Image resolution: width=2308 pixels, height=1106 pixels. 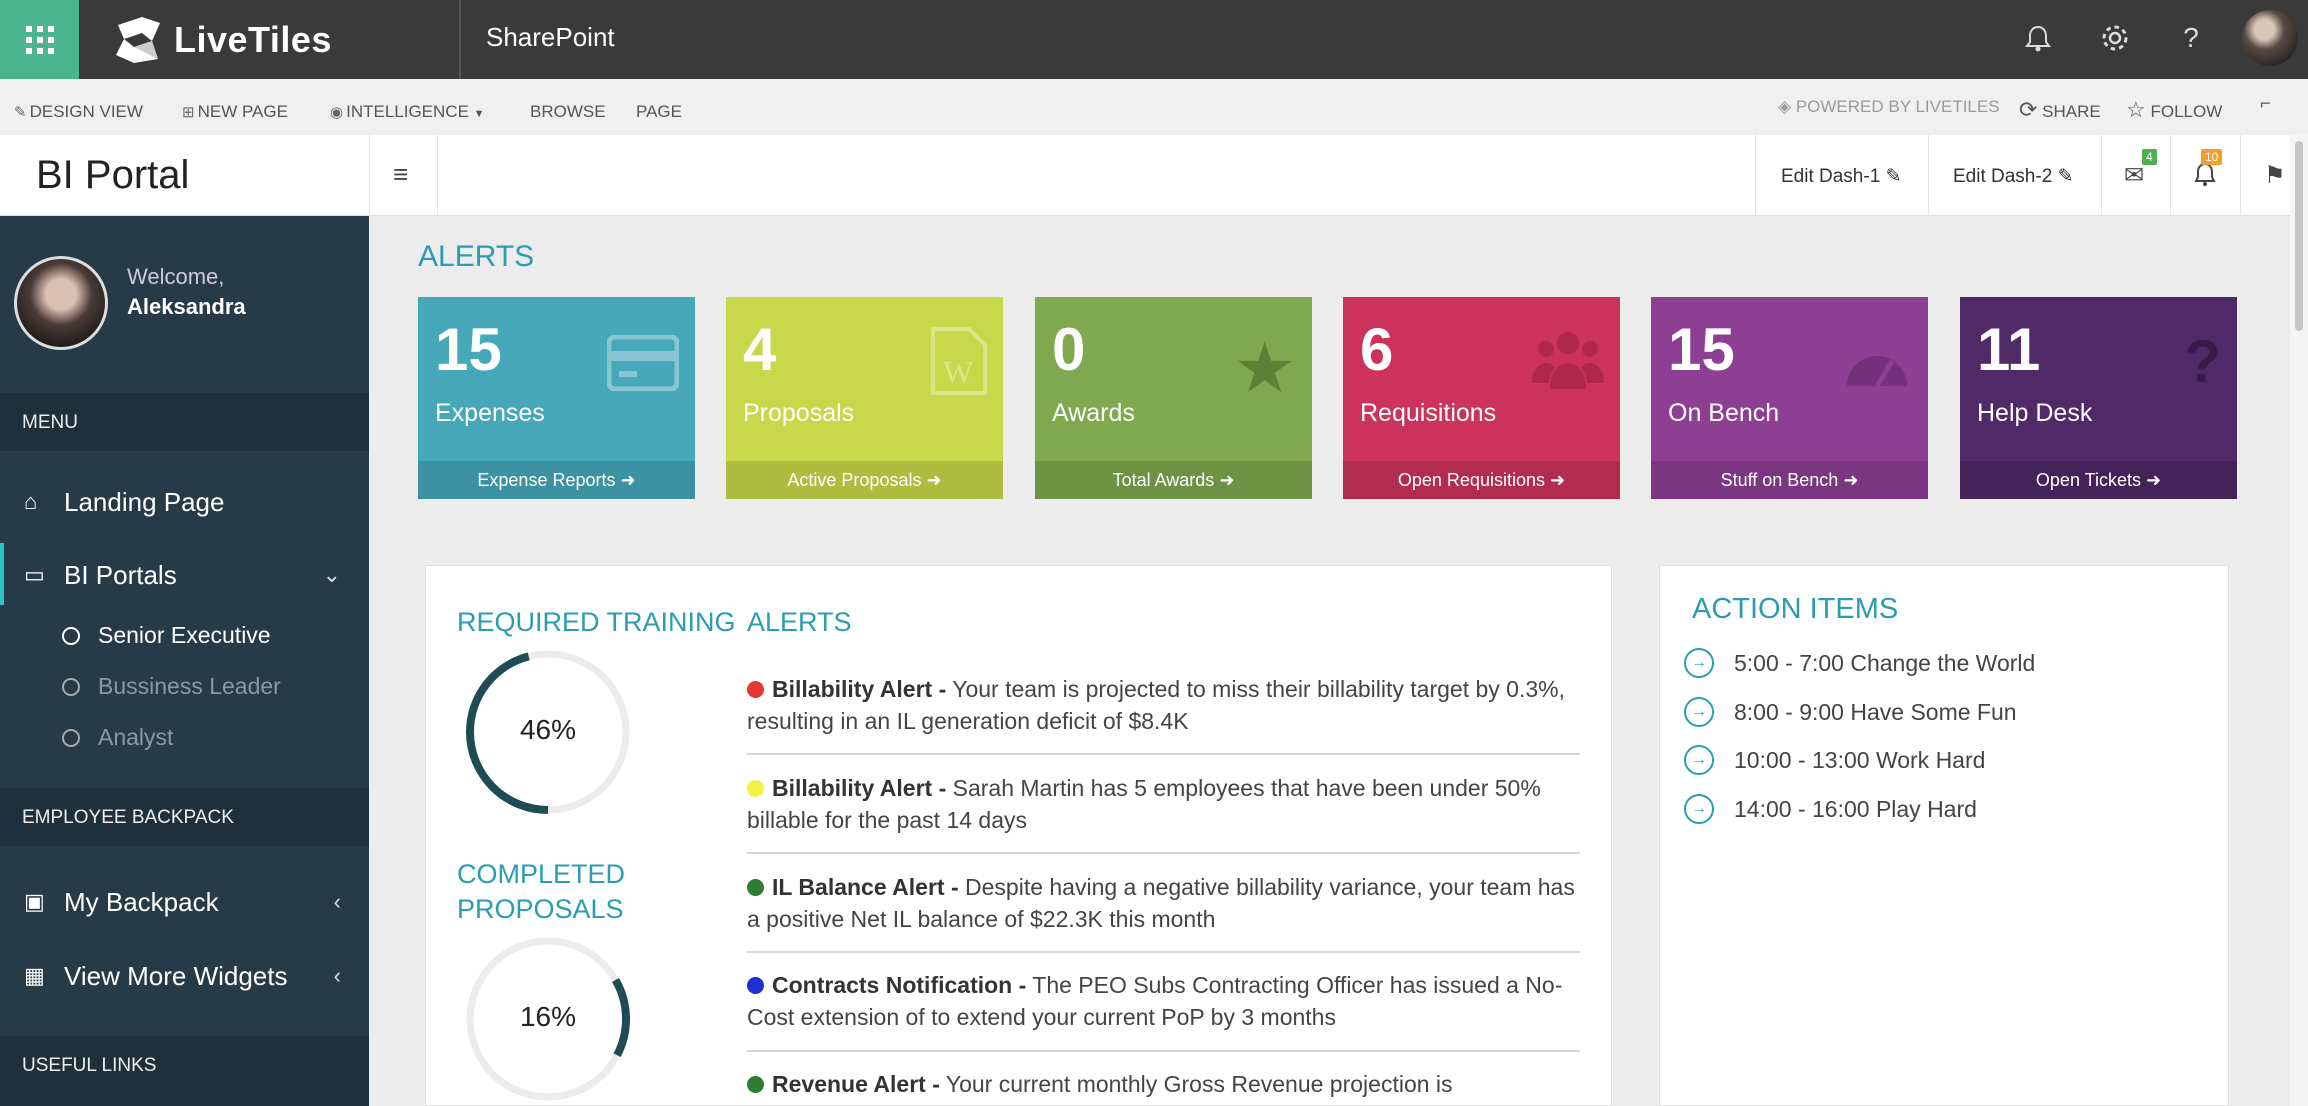 What do you see at coordinates (1830, 809) in the screenshot?
I see `action-item: → 14:00 - 16:00 Play Hard` at bounding box center [1830, 809].